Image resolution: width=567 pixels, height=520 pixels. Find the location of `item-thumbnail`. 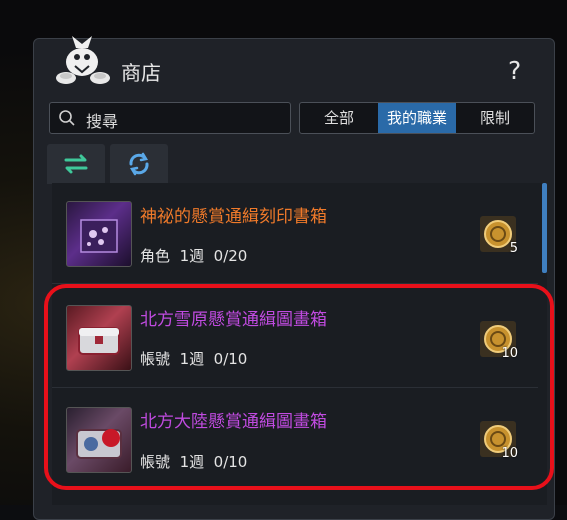

item-thumbnail is located at coordinates (99, 234).